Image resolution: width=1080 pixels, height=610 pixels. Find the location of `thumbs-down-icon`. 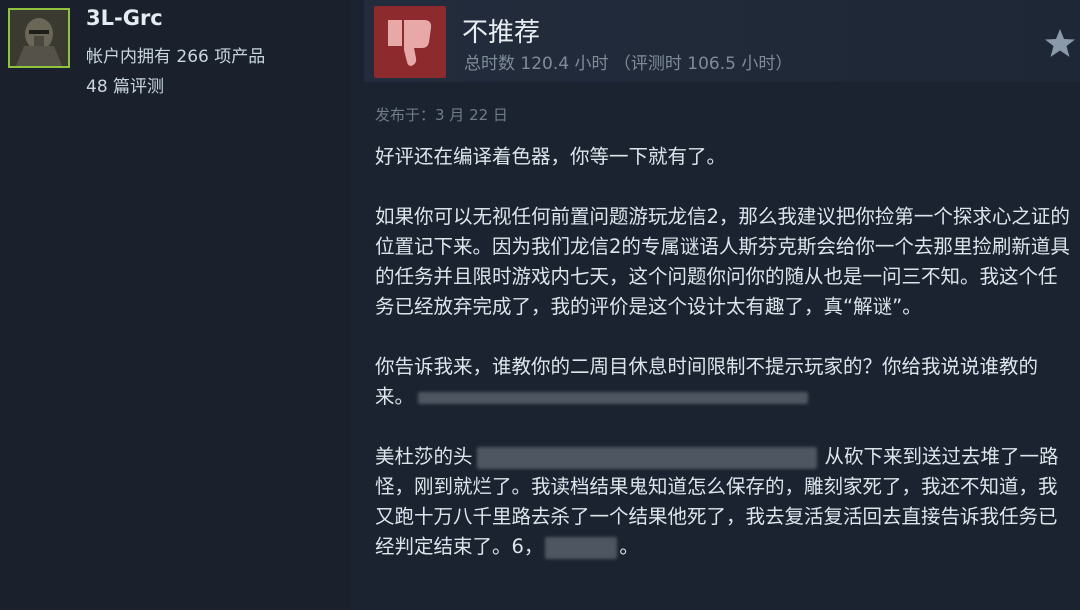

thumbs-down-icon is located at coordinates (410, 43).